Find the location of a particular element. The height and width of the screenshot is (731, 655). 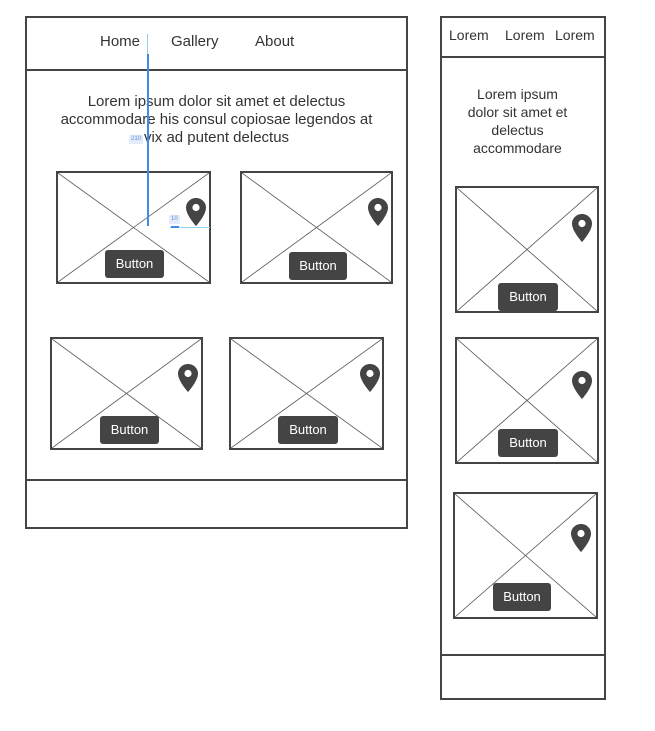

nav-gallery-link: Gallery is located at coordinates (195, 41).